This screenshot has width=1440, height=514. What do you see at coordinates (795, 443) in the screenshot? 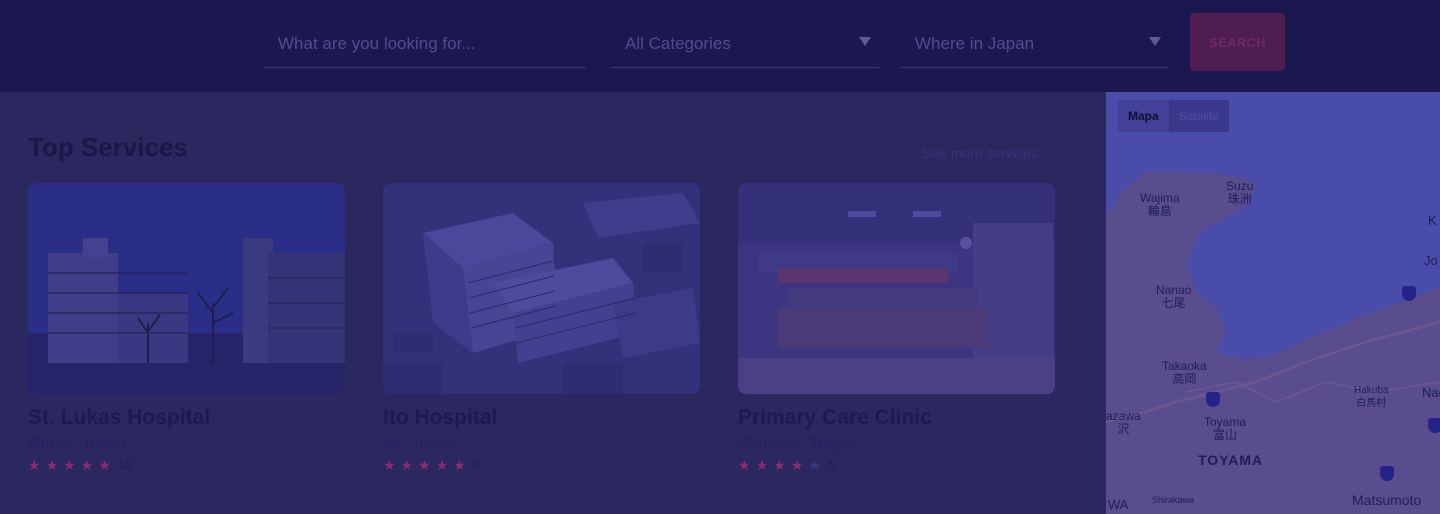
I see `service-location: Shibuya, Tokyo` at bounding box center [795, 443].